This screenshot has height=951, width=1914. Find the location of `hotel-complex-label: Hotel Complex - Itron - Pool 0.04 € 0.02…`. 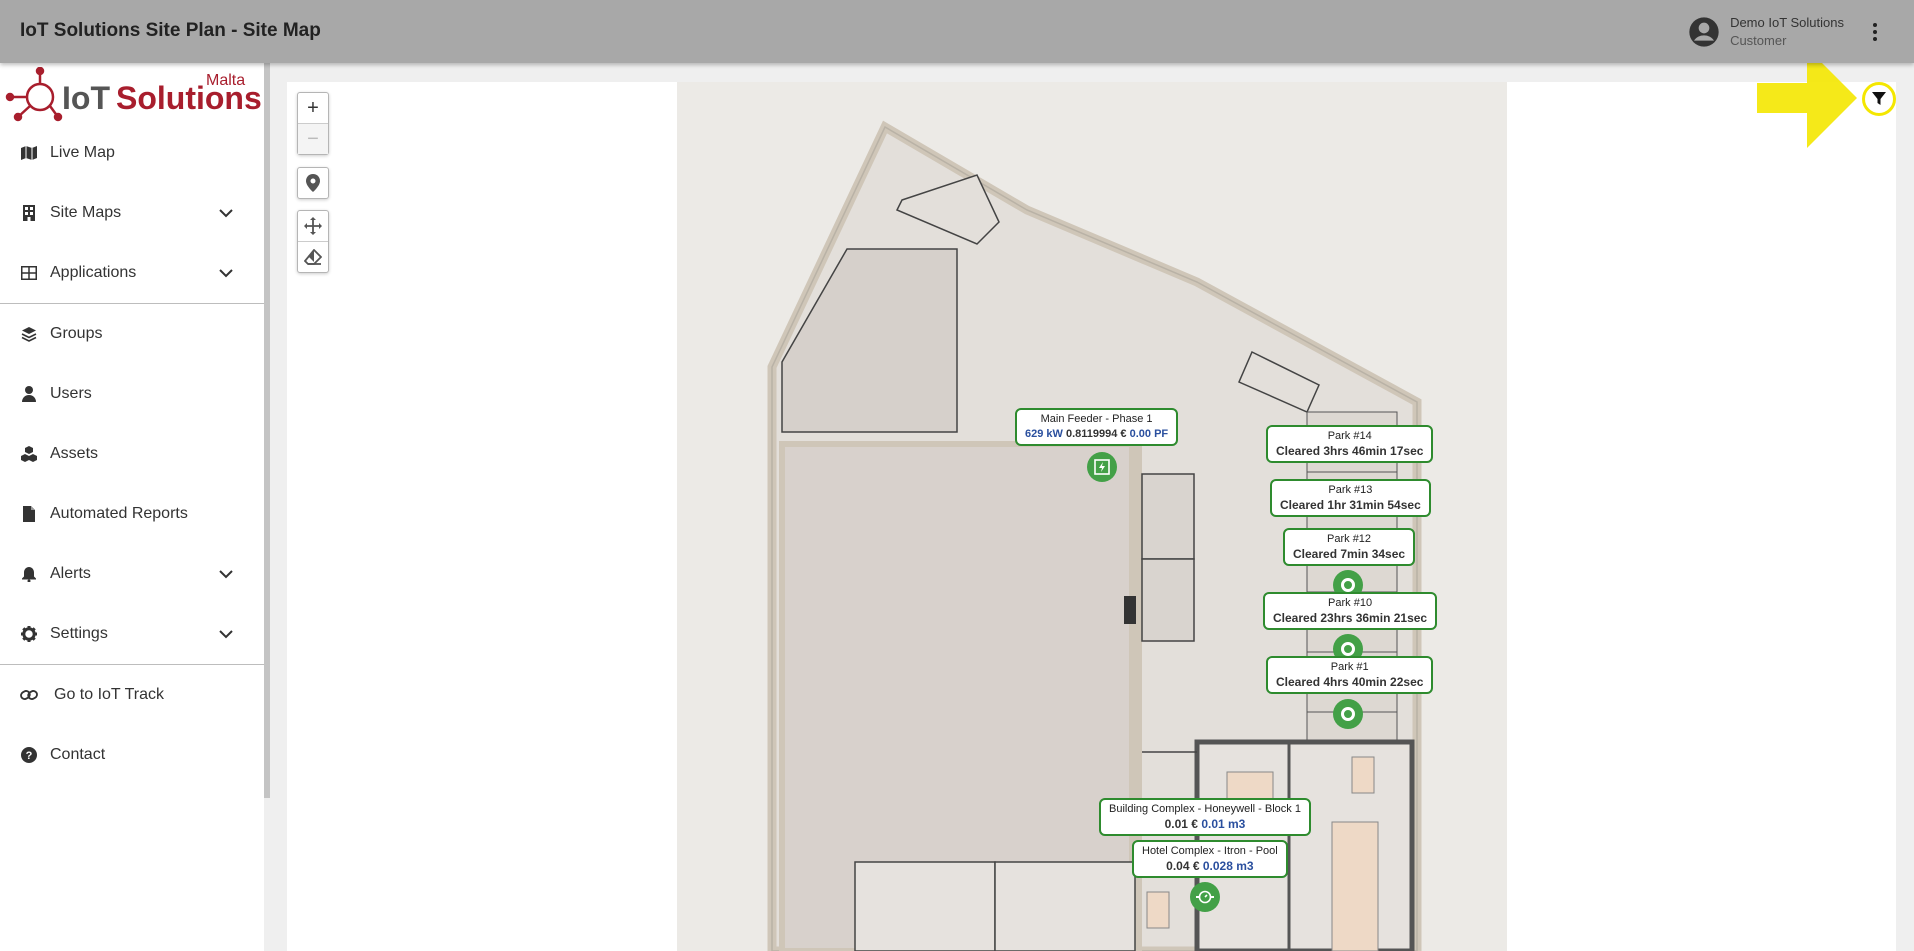

hotel-complex-label: Hotel Complex - Itron - Pool 0.04 € 0.02… is located at coordinates (1210, 859).